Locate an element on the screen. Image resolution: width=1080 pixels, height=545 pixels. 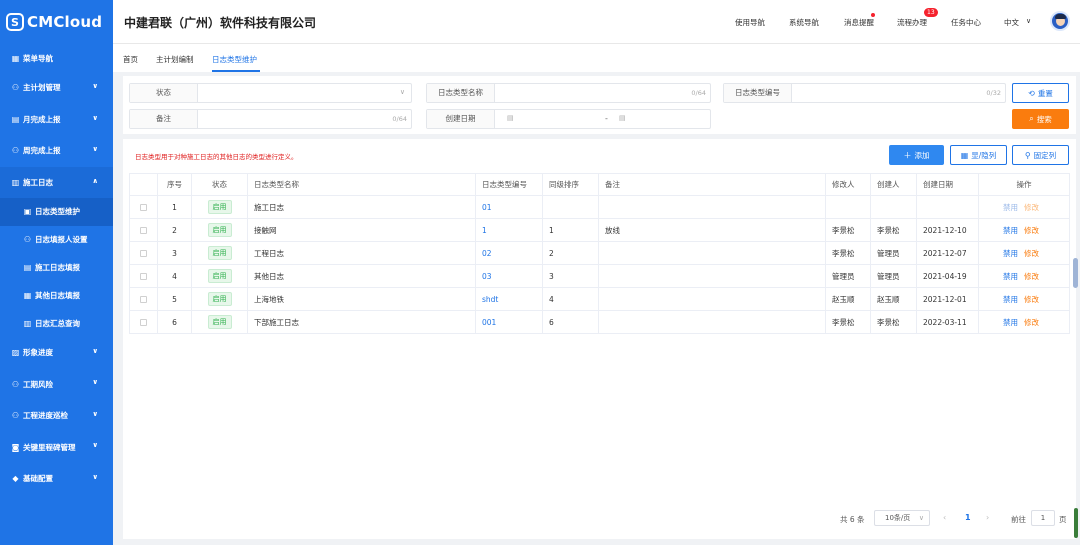
goto-page-input: 1 is located at coordinates (1043, 518).